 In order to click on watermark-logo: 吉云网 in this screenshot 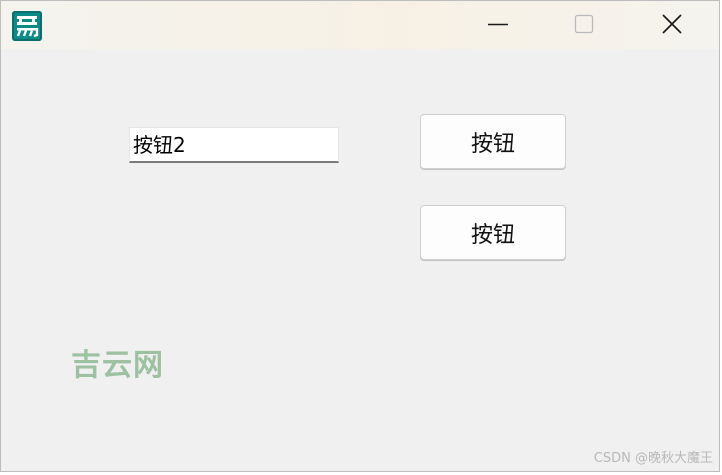, I will do `click(117, 365)`.